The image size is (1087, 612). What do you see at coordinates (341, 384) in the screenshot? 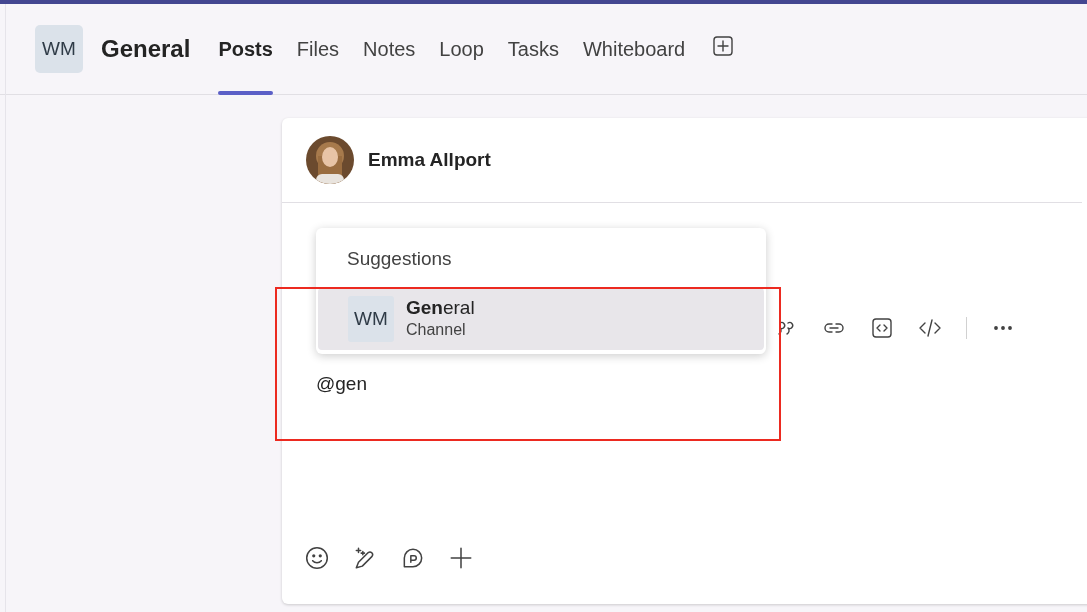
I see `message-text: @gen` at bounding box center [341, 384].